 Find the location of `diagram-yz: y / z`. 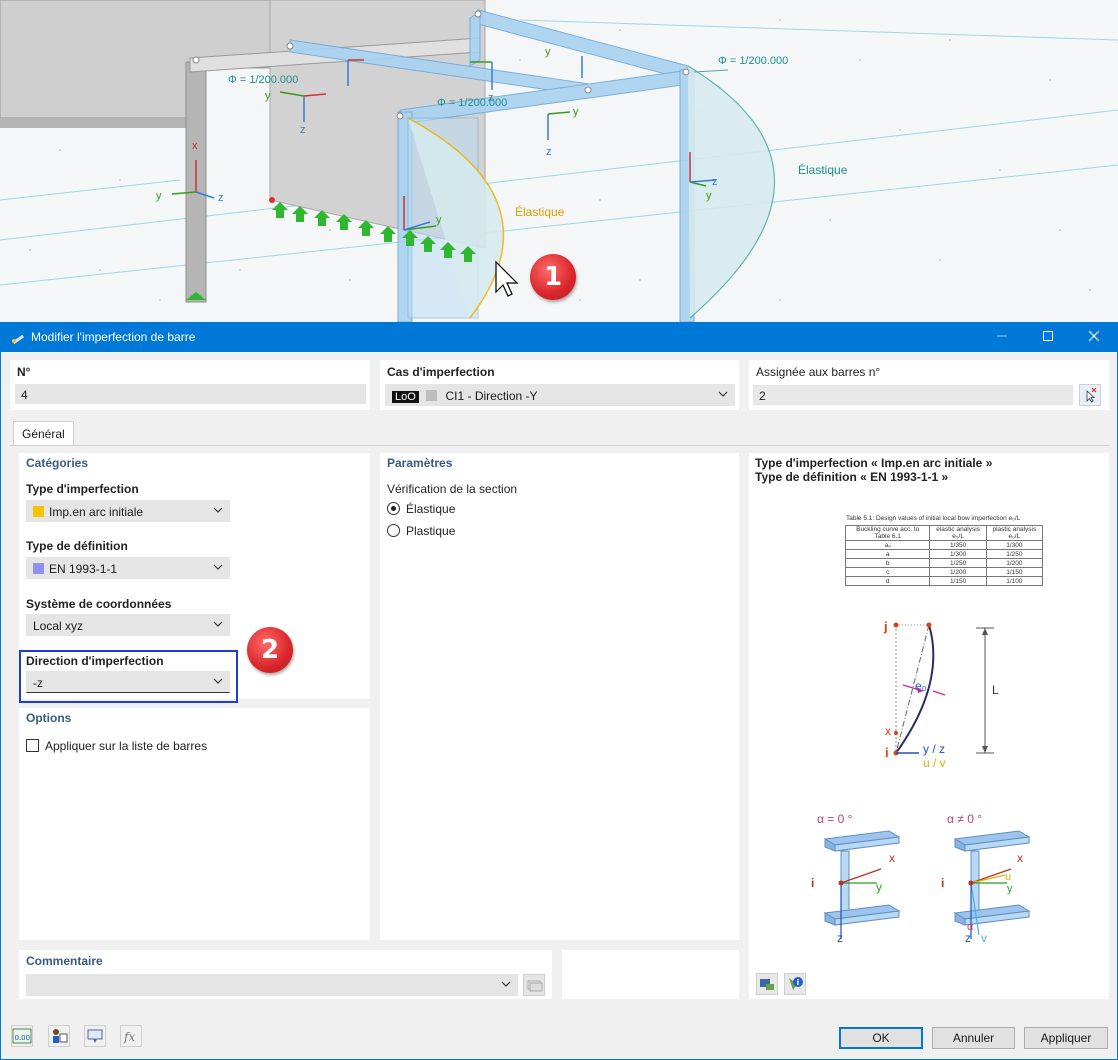

diagram-yz: y / z is located at coordinates (934, 749).